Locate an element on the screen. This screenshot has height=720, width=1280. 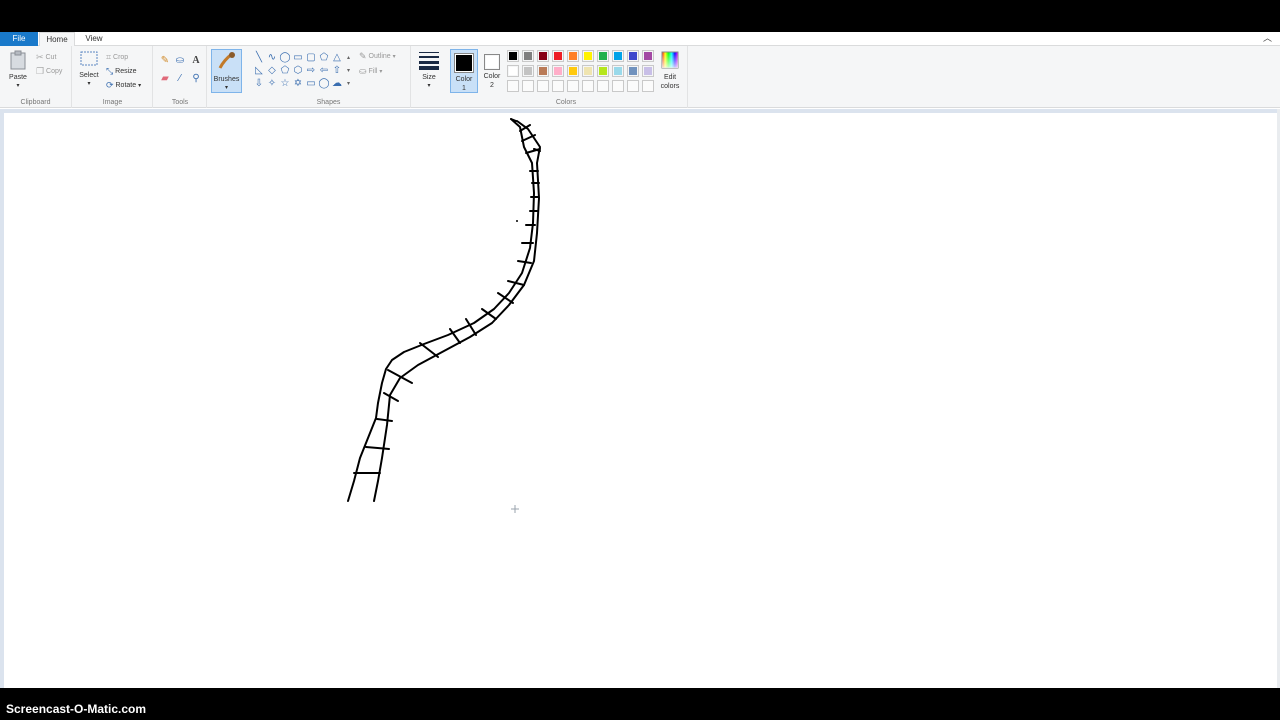
copy-label: Copy is located at coordinates (54, 71).